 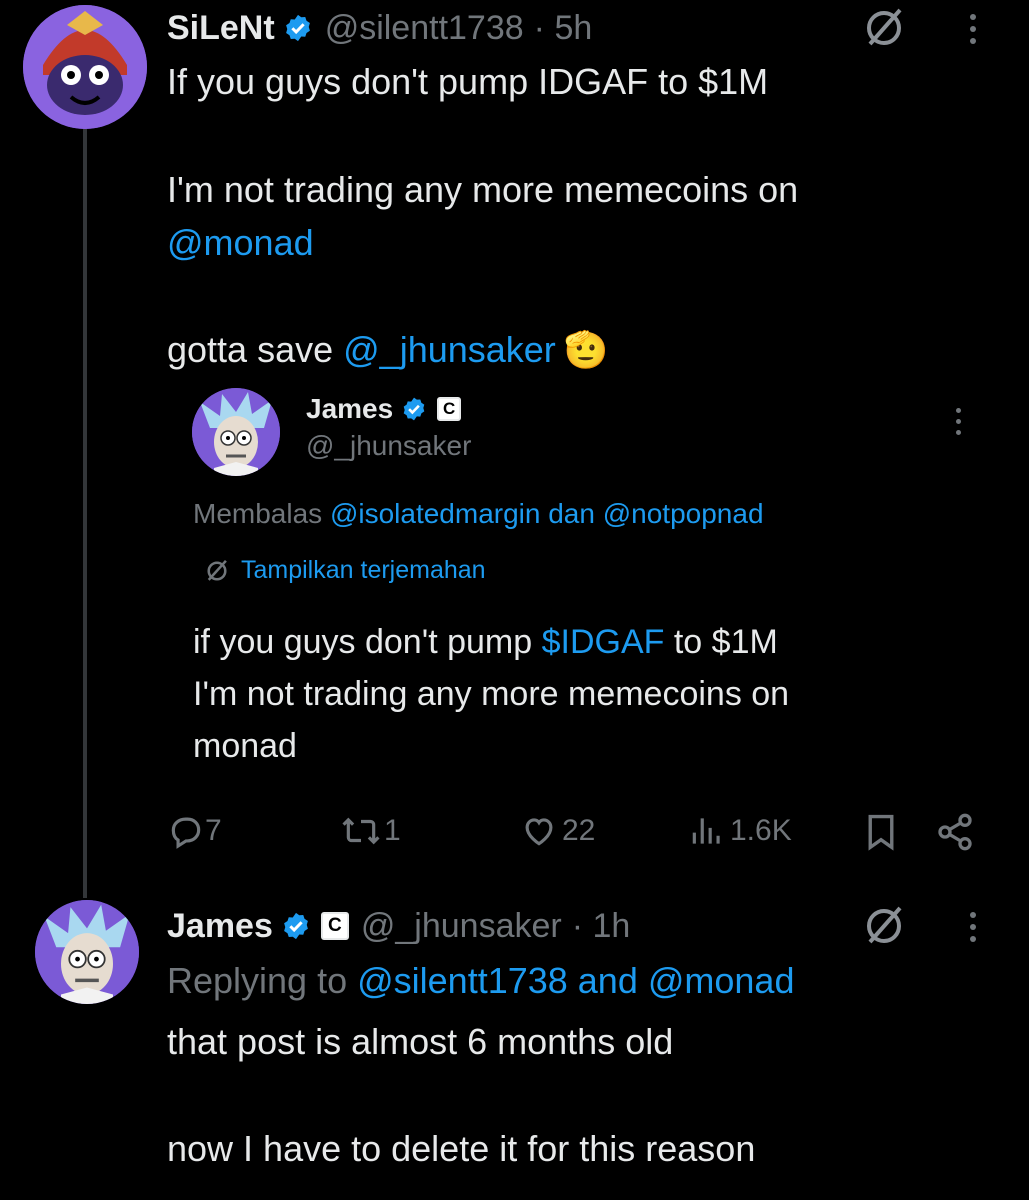 What do you see at coordinates (349, 409) in the screenshot?
I see `quote-author-name: James` at bounding box center [349, 409].